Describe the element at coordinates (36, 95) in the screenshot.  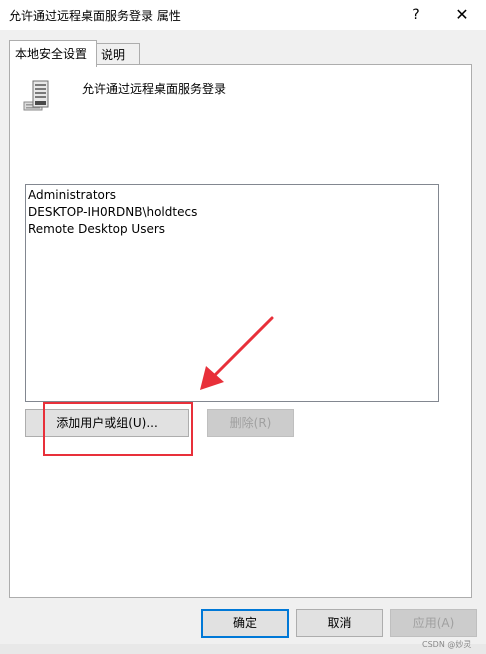
I see `server-policy-icon` at that location.